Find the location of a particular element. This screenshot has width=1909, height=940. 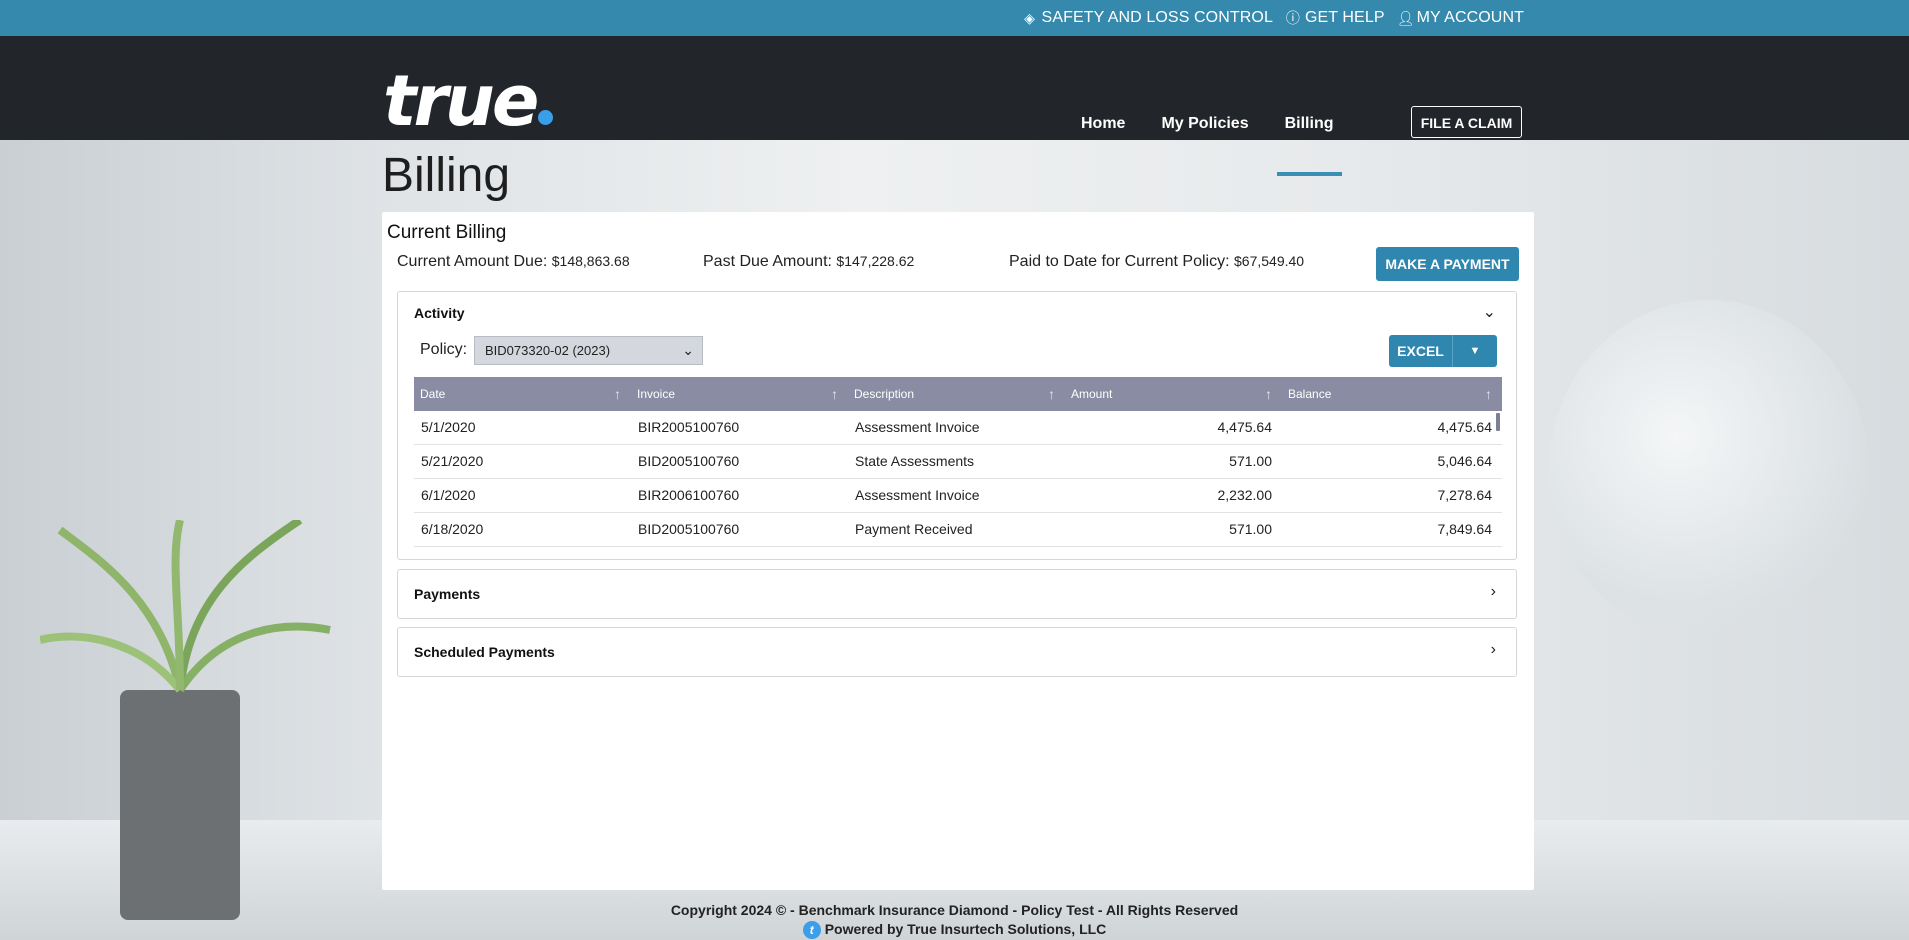

cell-balance: 7,278.64 is located at coordinates (1465, 495).